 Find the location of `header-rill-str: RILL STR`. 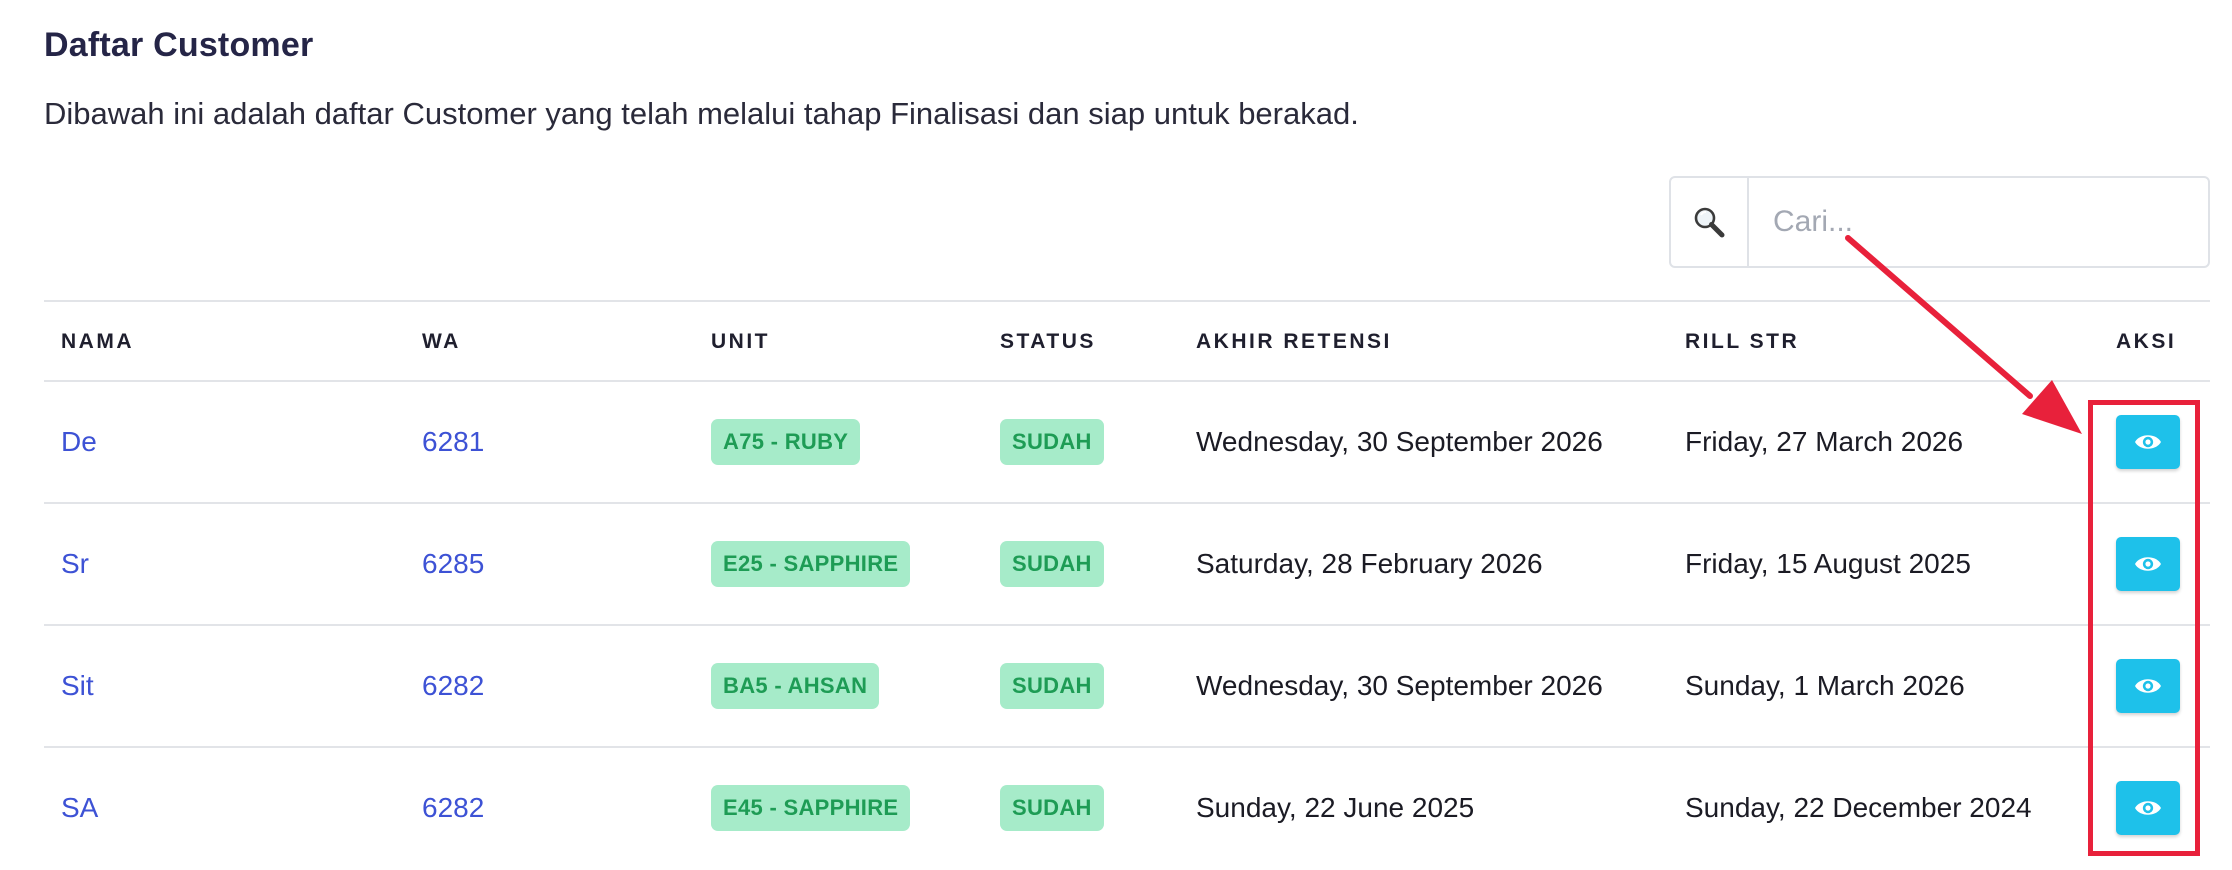

header-rill-str: RILL STR is located at coordinates (1742, 342).